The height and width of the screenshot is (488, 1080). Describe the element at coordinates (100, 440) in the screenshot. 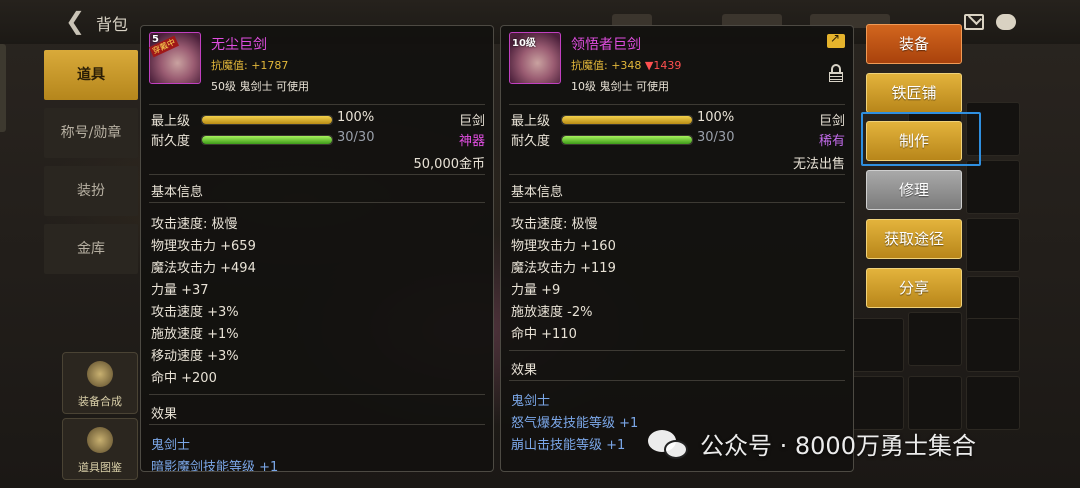

I see `codex-icon` at that location.